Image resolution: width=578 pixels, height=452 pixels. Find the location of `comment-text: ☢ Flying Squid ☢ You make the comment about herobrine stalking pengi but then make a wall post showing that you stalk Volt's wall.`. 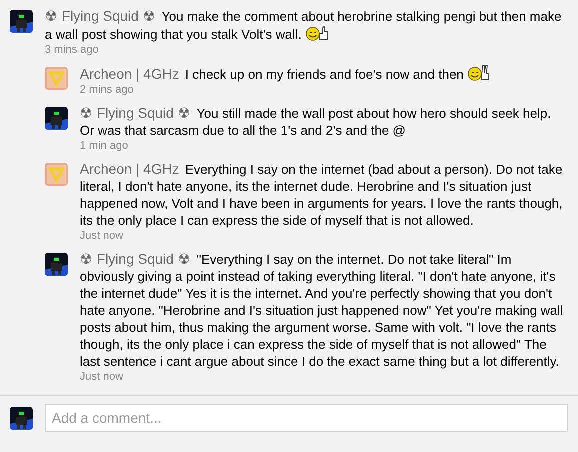

comment-text: ☢ Flying Squid ☢ You make the comment about herobrine stalking pengi but then make a wall post showing that you stalk Volt's wall. is located at coordinates (304, 25).